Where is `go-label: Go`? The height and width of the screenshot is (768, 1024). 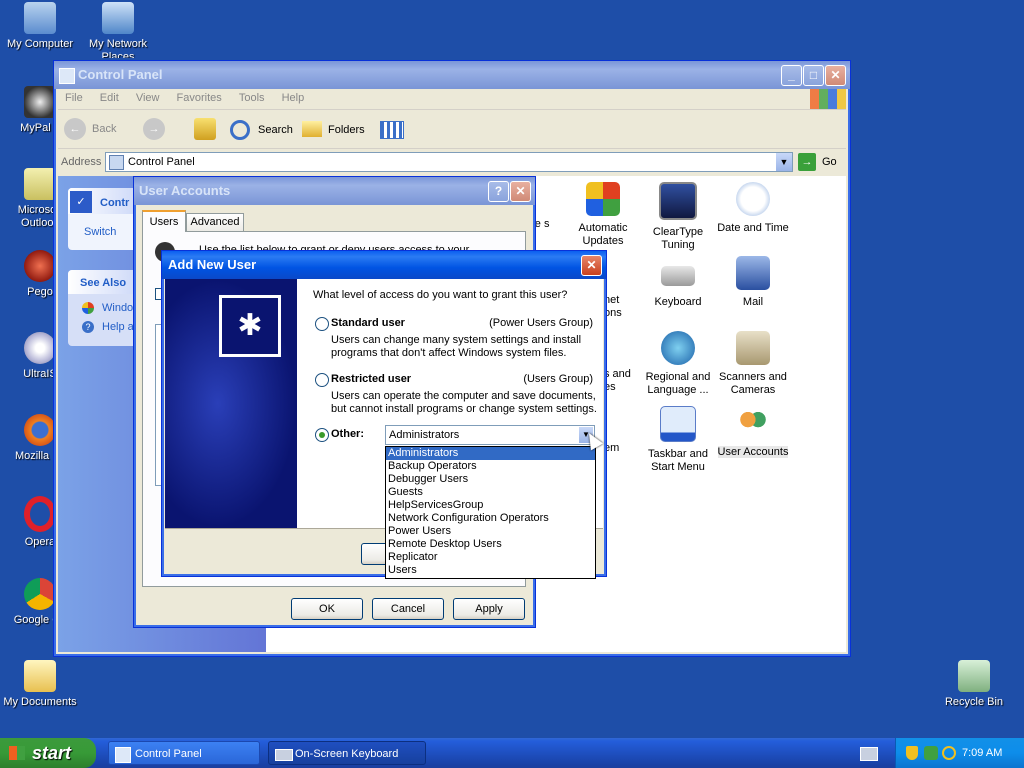
go-label: Go is located at coordinates (829, 162).